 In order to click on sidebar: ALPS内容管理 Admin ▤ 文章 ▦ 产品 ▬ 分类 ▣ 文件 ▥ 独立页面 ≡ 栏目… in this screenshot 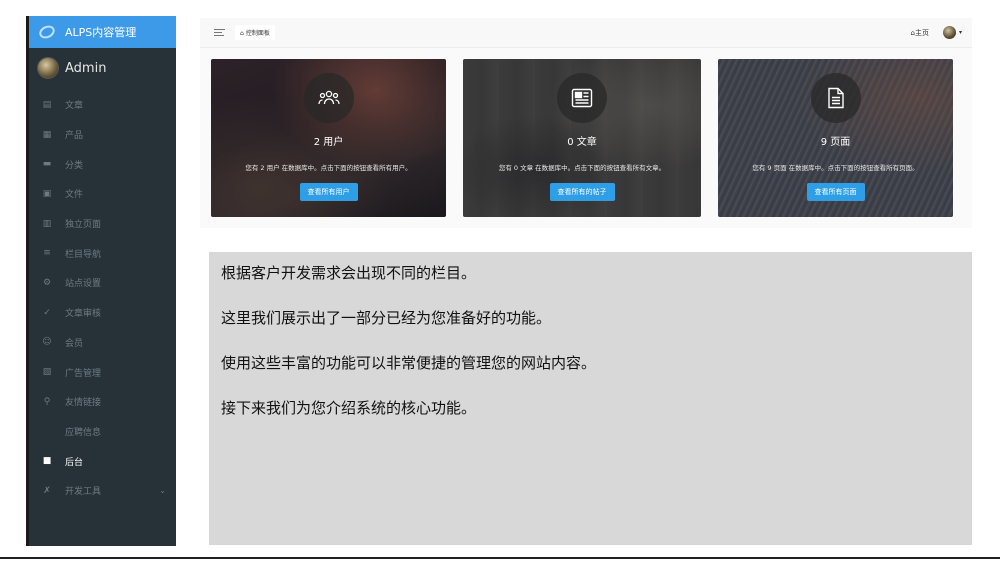, I will do `click(101, 281)`.